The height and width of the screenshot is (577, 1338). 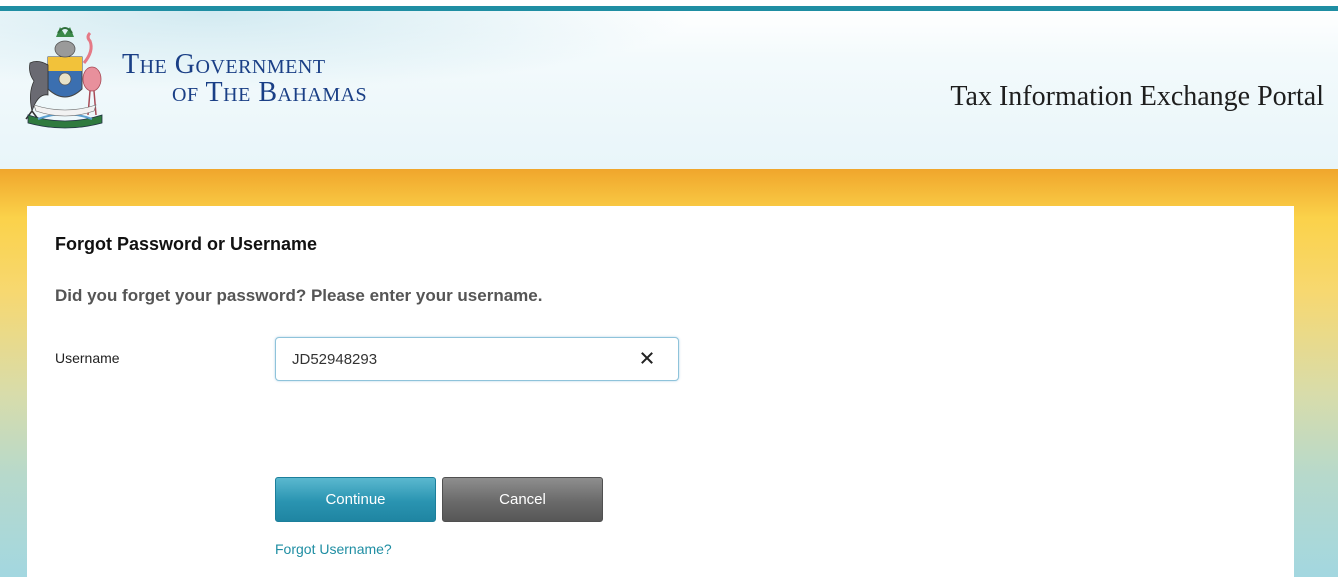 I want to click on close-icon, so click(x=647, y=358).